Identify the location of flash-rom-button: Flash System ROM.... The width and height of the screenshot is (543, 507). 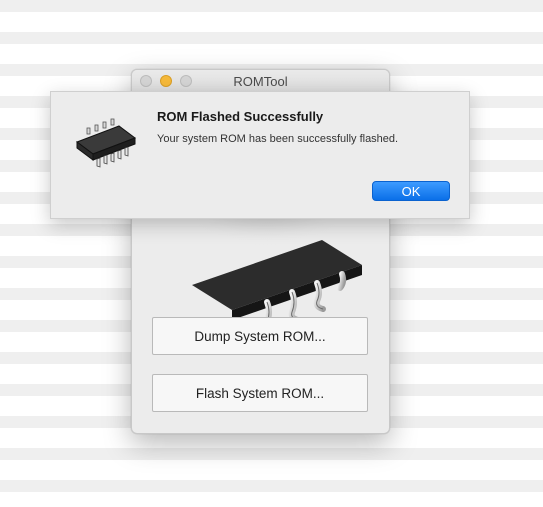
(260, 393).